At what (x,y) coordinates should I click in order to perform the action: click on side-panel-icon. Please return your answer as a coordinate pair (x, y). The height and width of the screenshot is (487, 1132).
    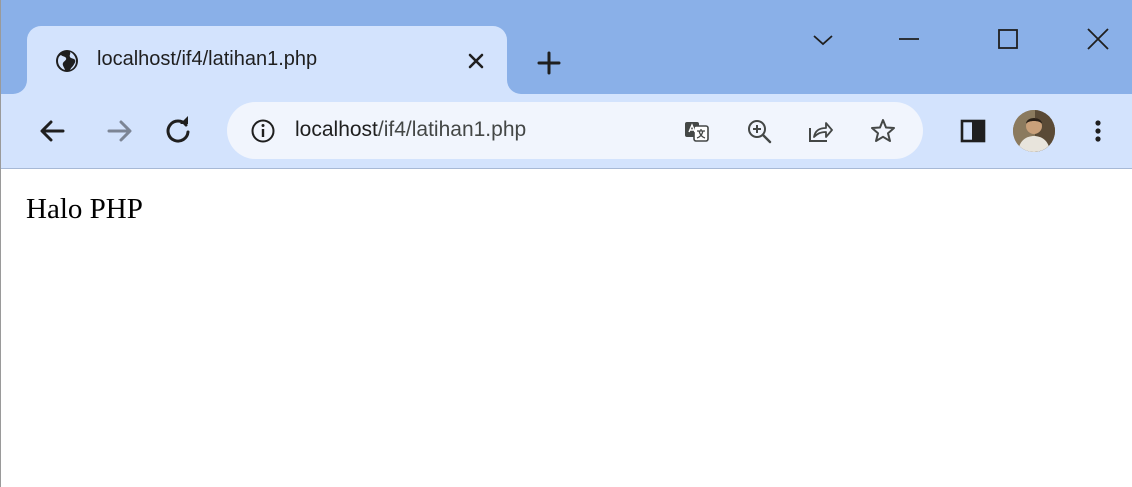
    Looking at the image, I should click on (973, 131).